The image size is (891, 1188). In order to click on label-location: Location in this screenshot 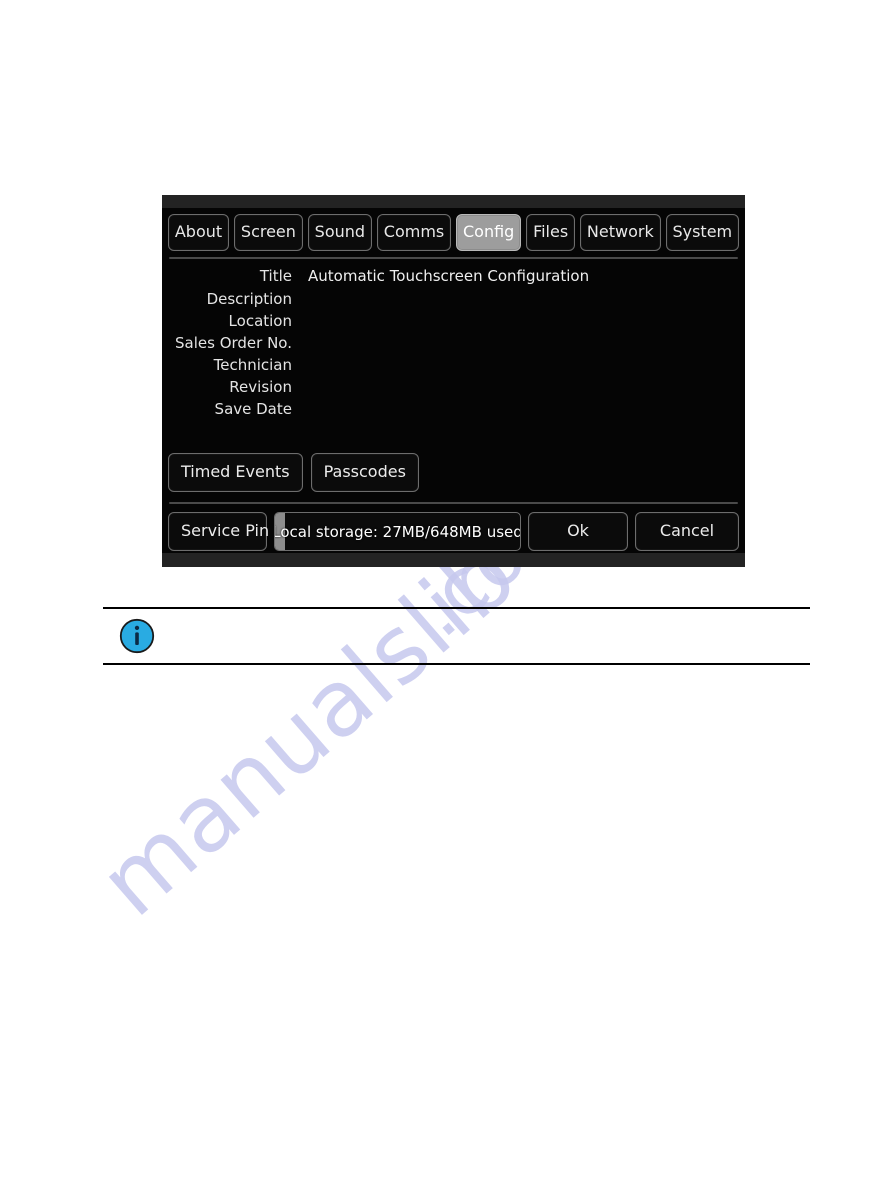, I will do `click(260, 321)`.